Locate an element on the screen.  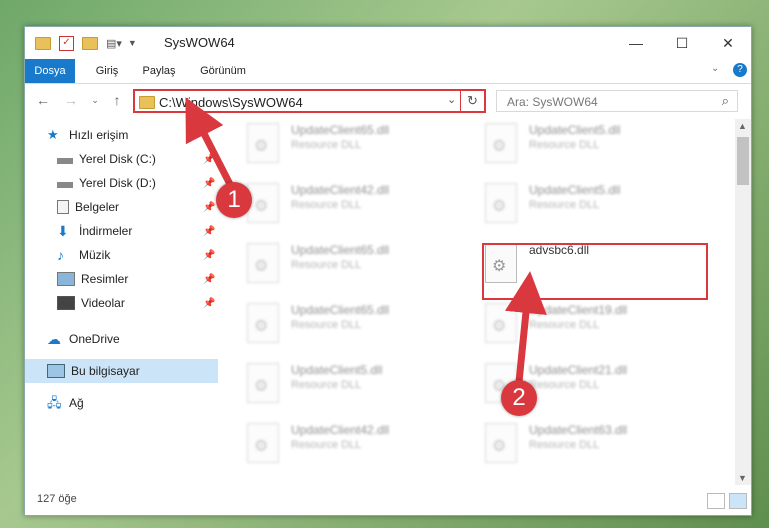
quick-access-toolbar: ✓ ▤▾ ▼ is located at coordinates (86, 43).